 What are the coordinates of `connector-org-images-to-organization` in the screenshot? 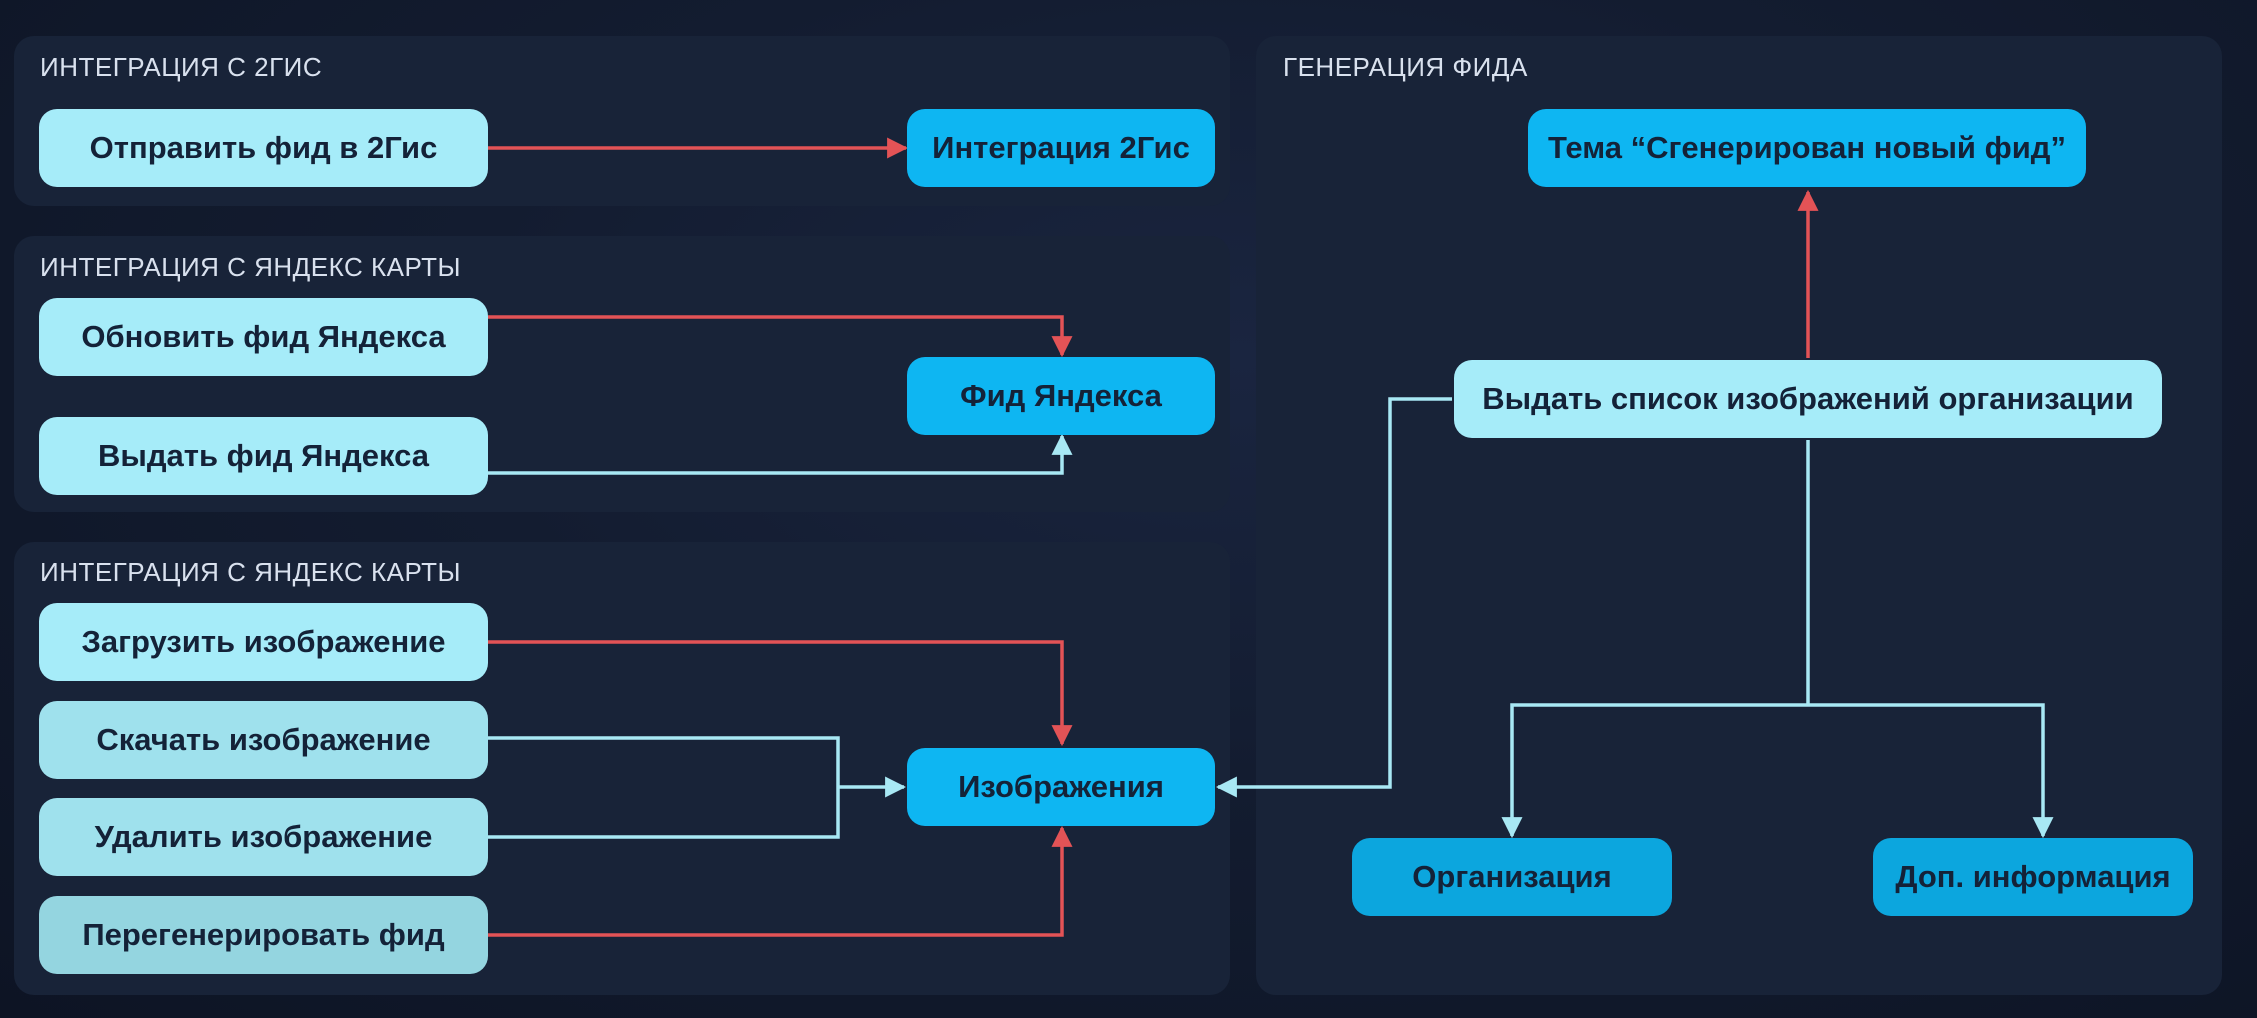 It's located at (1654, 771).